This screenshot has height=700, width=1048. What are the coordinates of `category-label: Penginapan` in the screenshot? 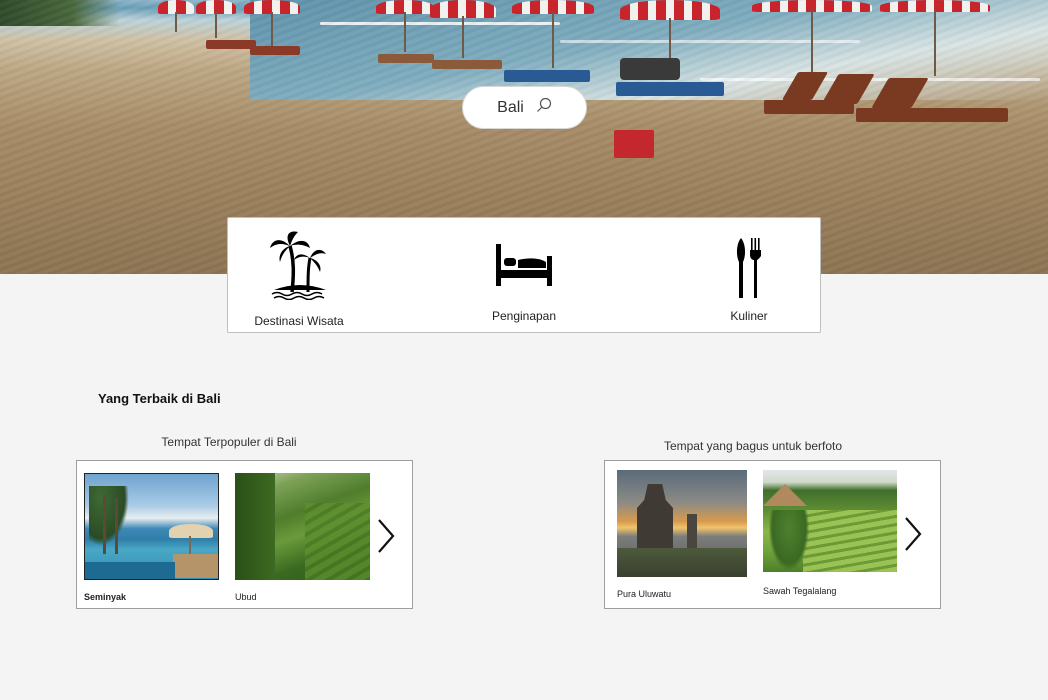 It's located at (524, 316).